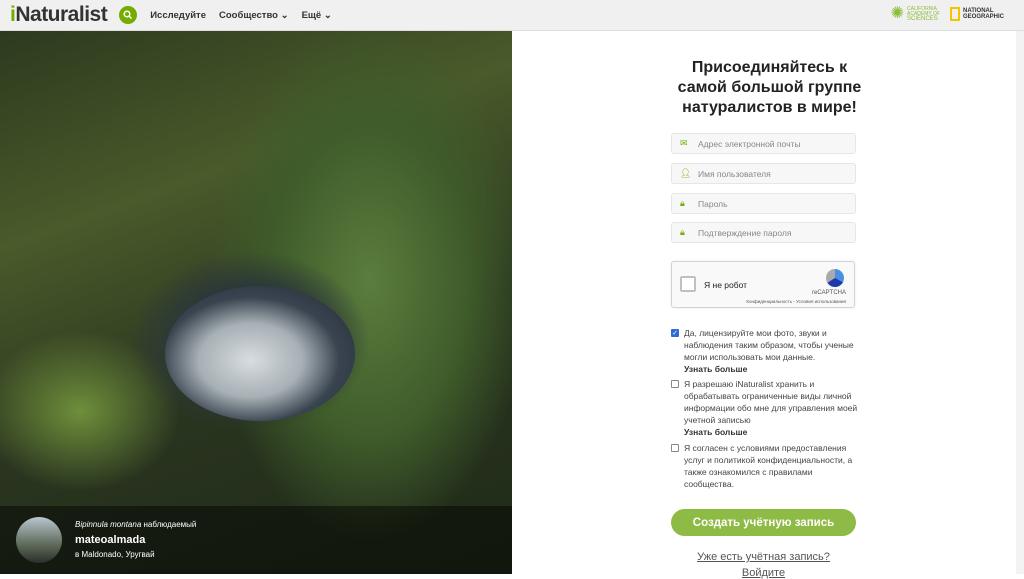  I want to click on search-button, so click(128, 15).